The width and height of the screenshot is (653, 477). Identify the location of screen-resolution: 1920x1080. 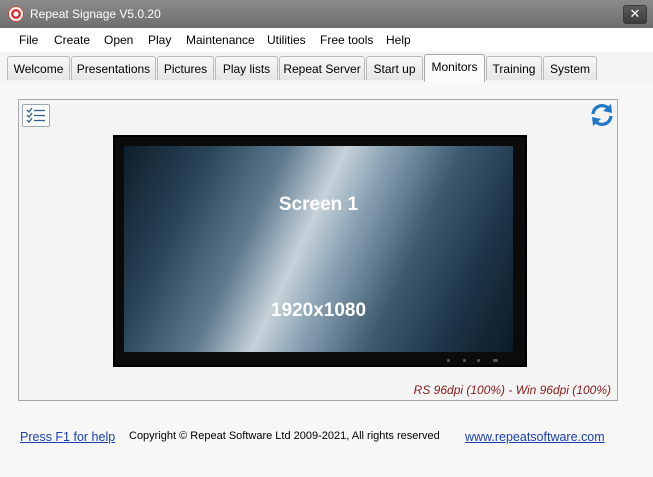
(318, 310).